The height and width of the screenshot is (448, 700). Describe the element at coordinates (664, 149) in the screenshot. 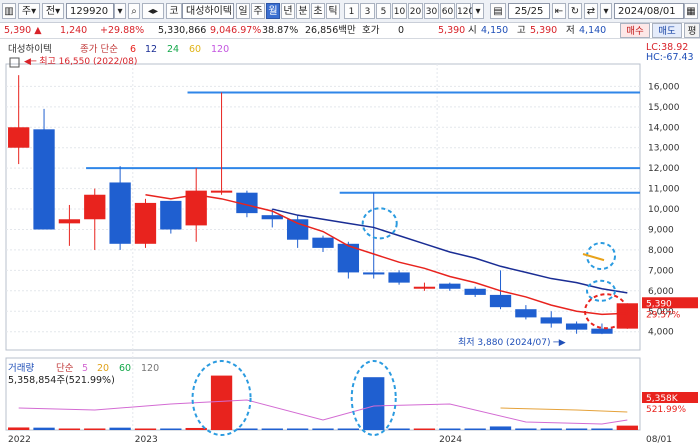

I see `y-tick-label: 13,000` at that location.